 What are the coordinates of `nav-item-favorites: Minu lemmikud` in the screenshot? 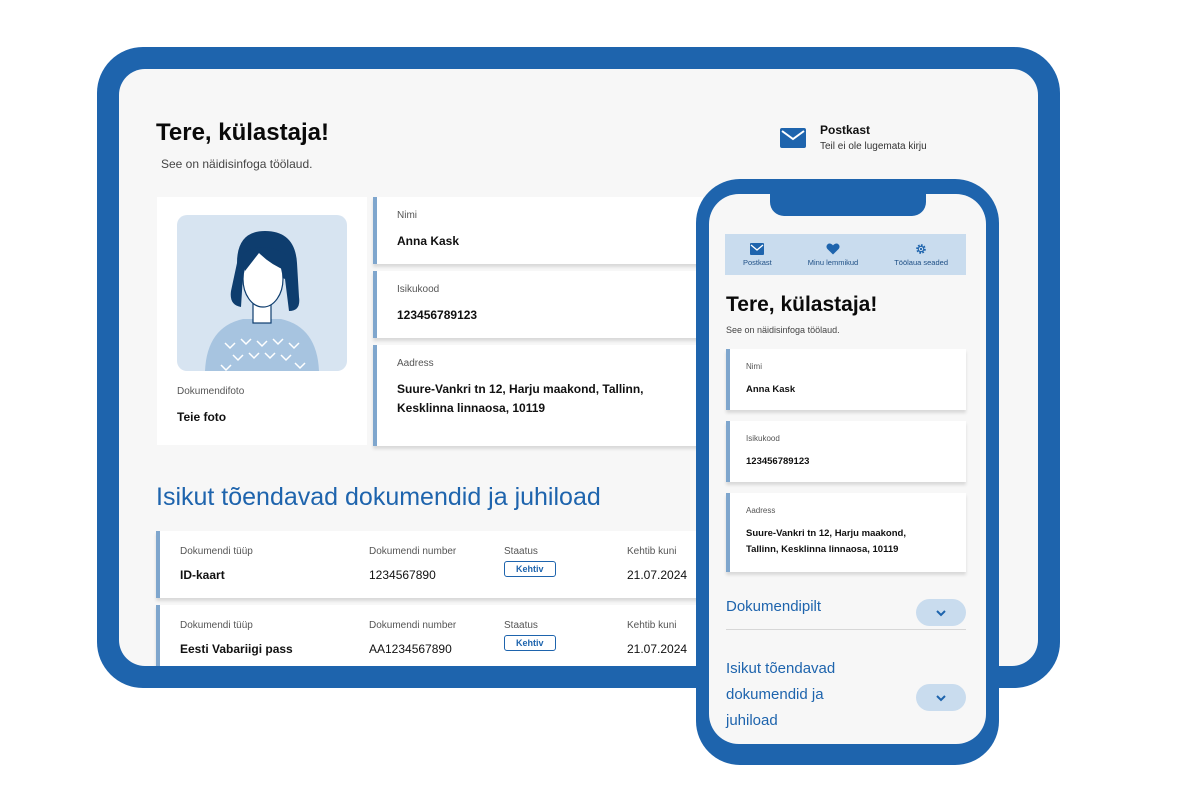 It's located at (833, 255).